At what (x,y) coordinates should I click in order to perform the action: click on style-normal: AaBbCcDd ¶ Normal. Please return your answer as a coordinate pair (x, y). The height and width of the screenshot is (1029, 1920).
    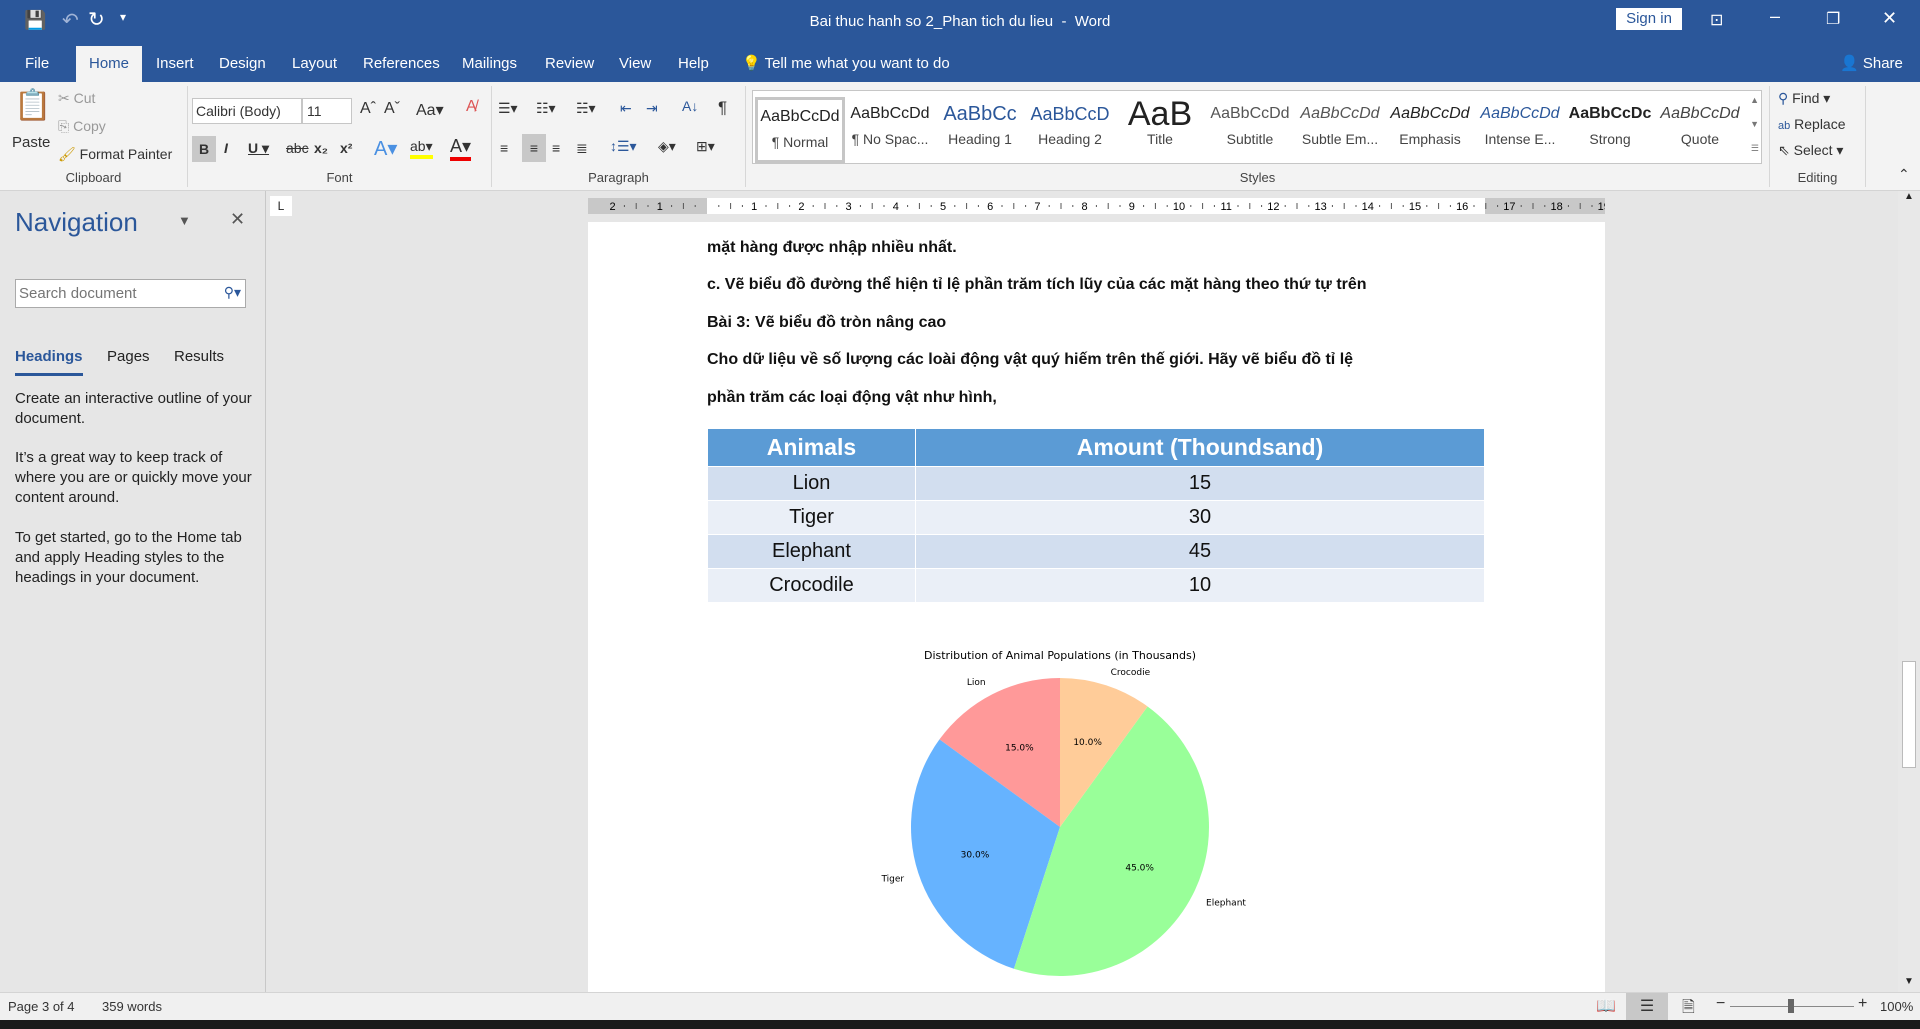
    Looking at the image, I should click on (800, 130).